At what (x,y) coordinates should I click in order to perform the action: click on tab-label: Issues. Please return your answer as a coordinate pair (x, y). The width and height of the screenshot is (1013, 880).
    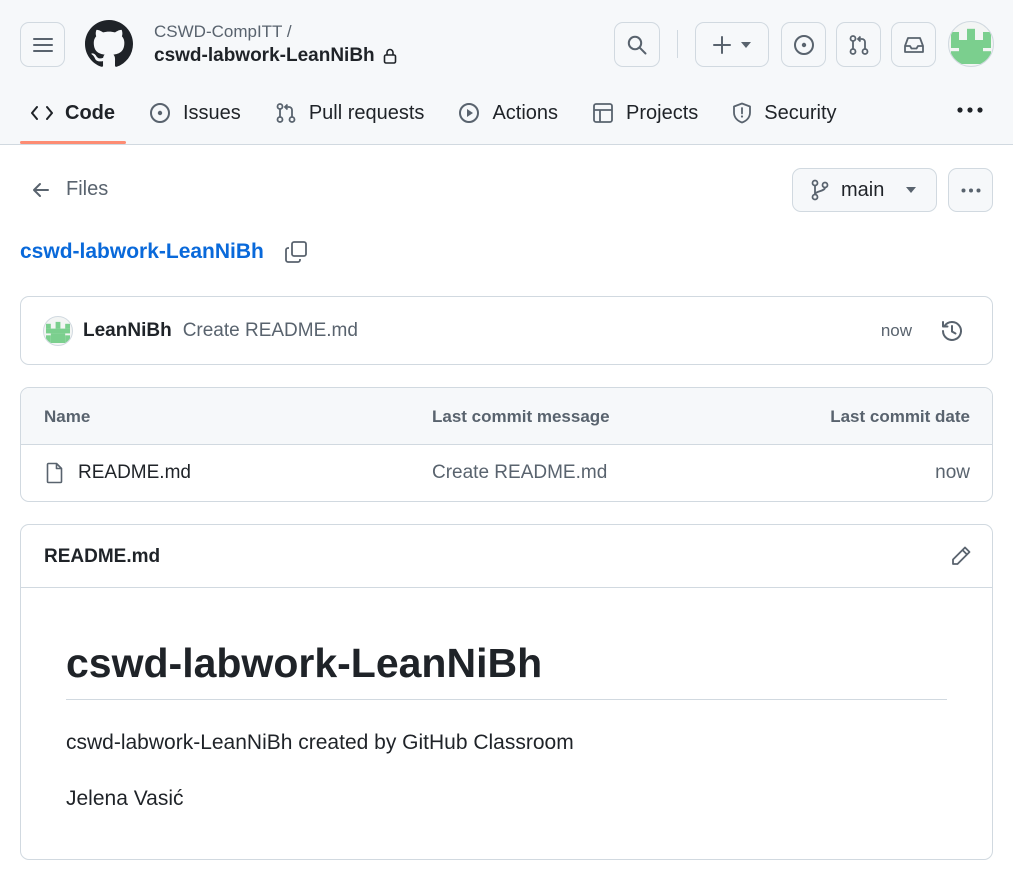
    Looking at the image, I should click on (212, 112).